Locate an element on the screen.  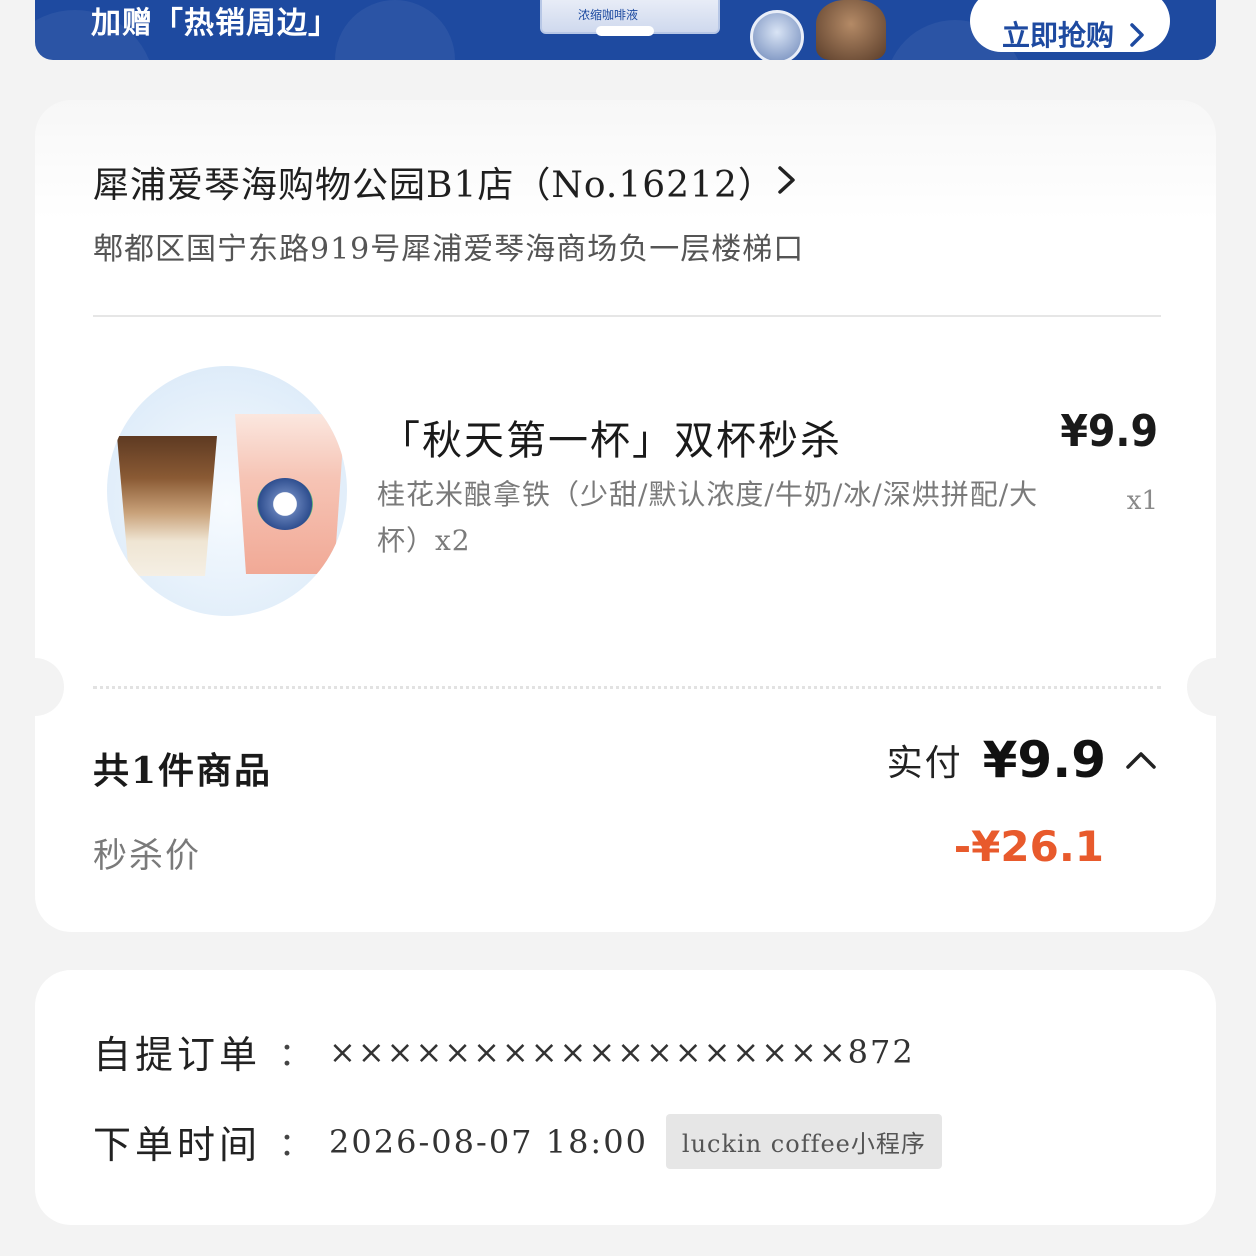
divider is located at coordinates (627, 316).